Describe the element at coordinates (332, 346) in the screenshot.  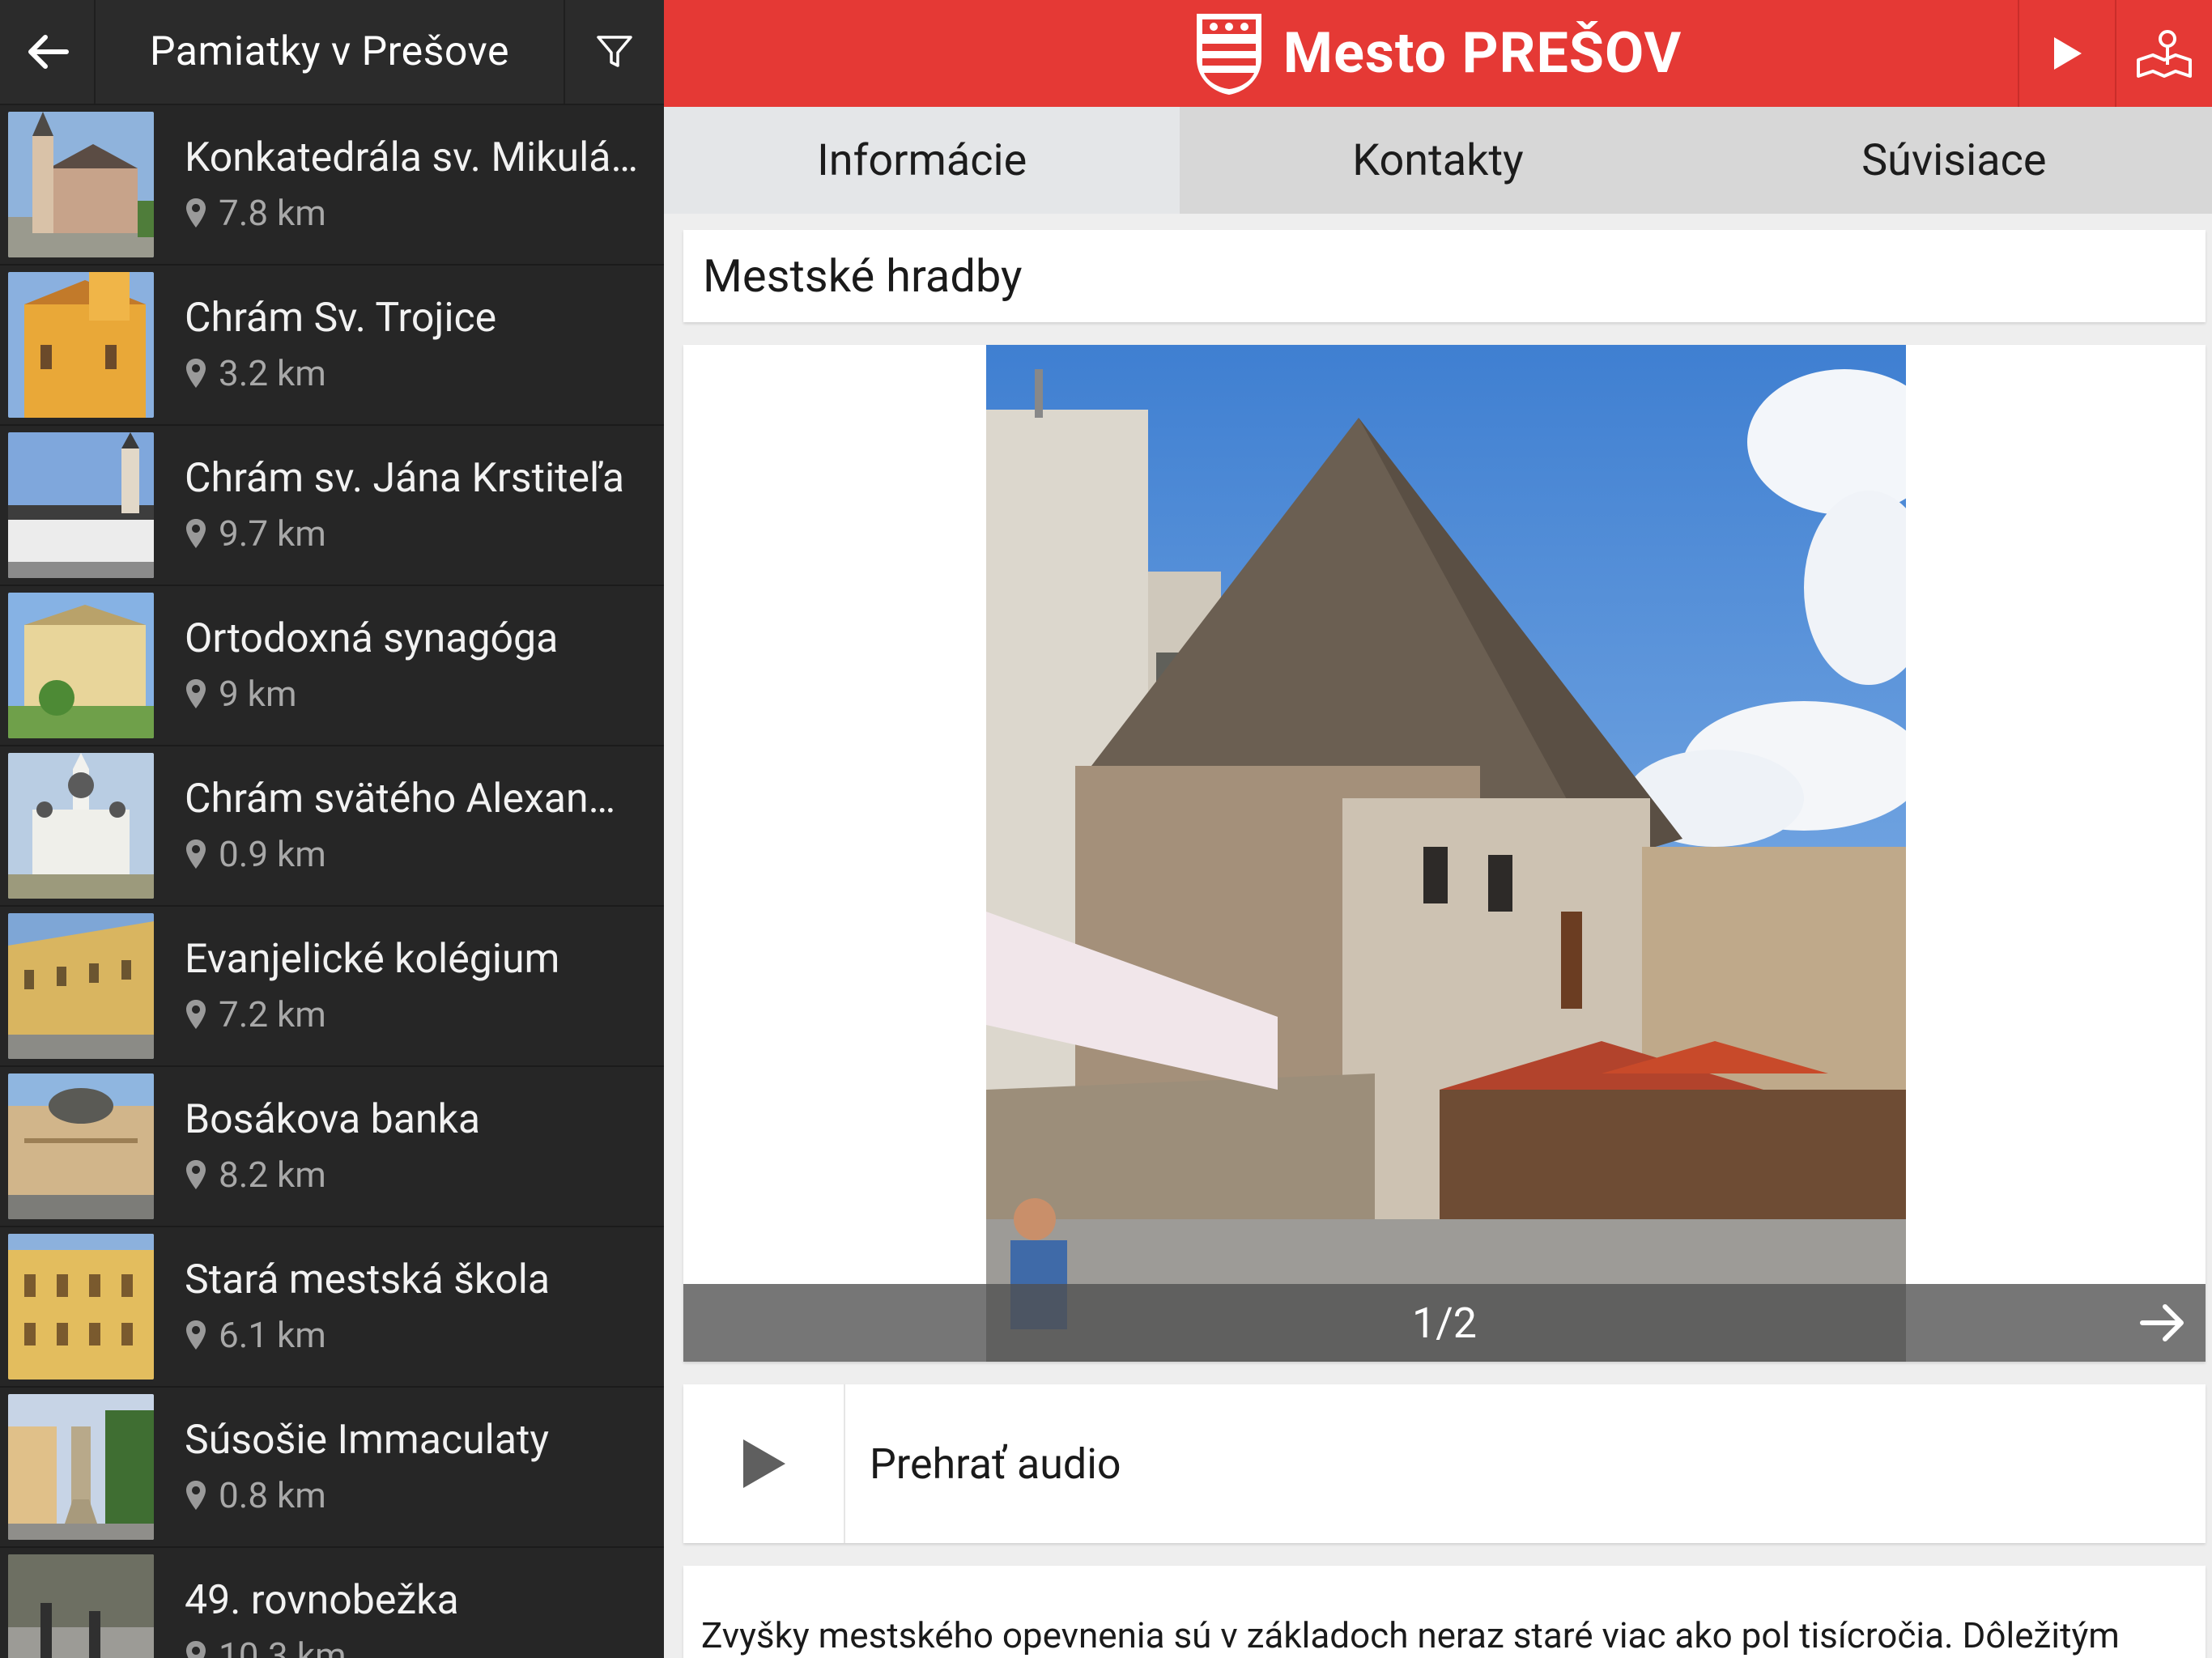
I see `list-item: Chrám Sv. Trojice 3.2 km` at that location.